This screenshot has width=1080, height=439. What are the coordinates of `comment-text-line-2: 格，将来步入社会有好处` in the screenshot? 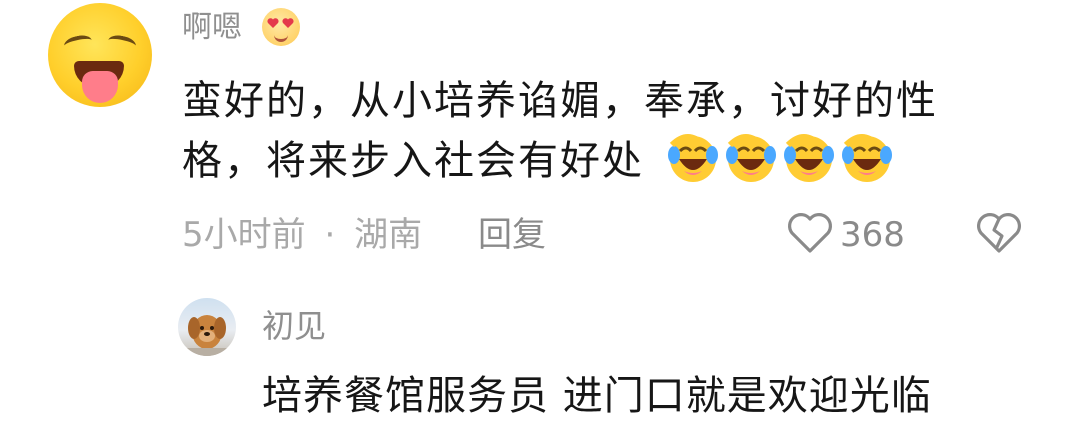 It's located at (413, 161).